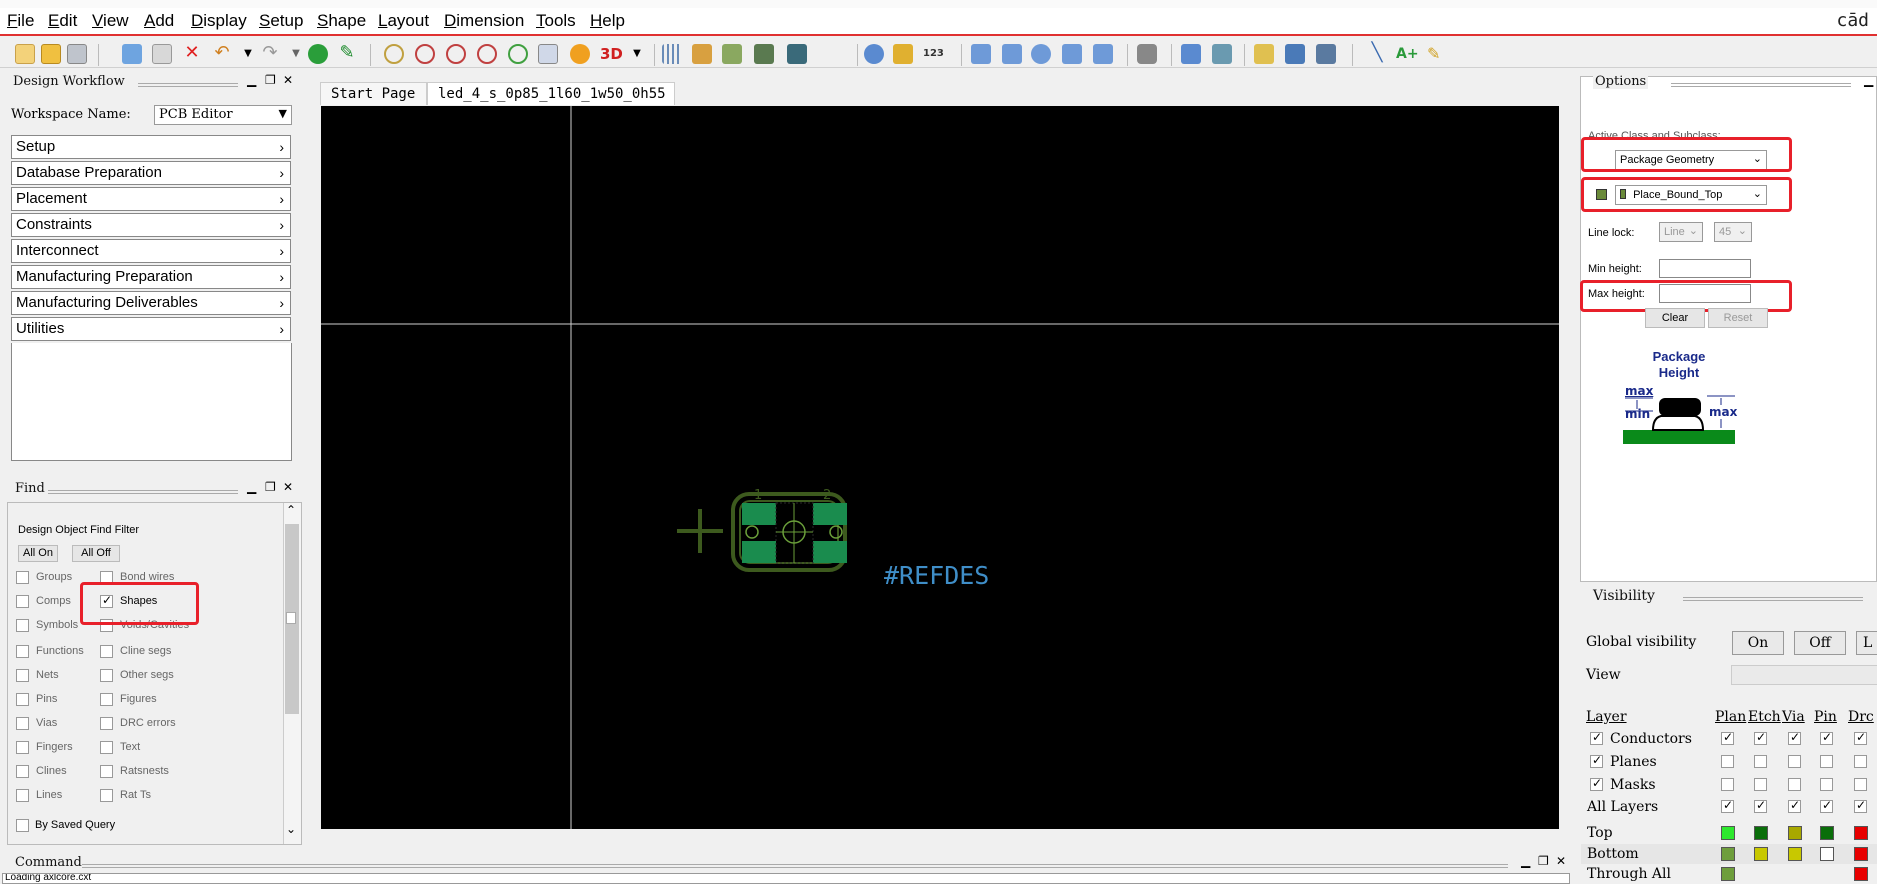 The width and height of the screenshot is (1877, 884). I want to click on zoom-out-icon, so click(487, 54).